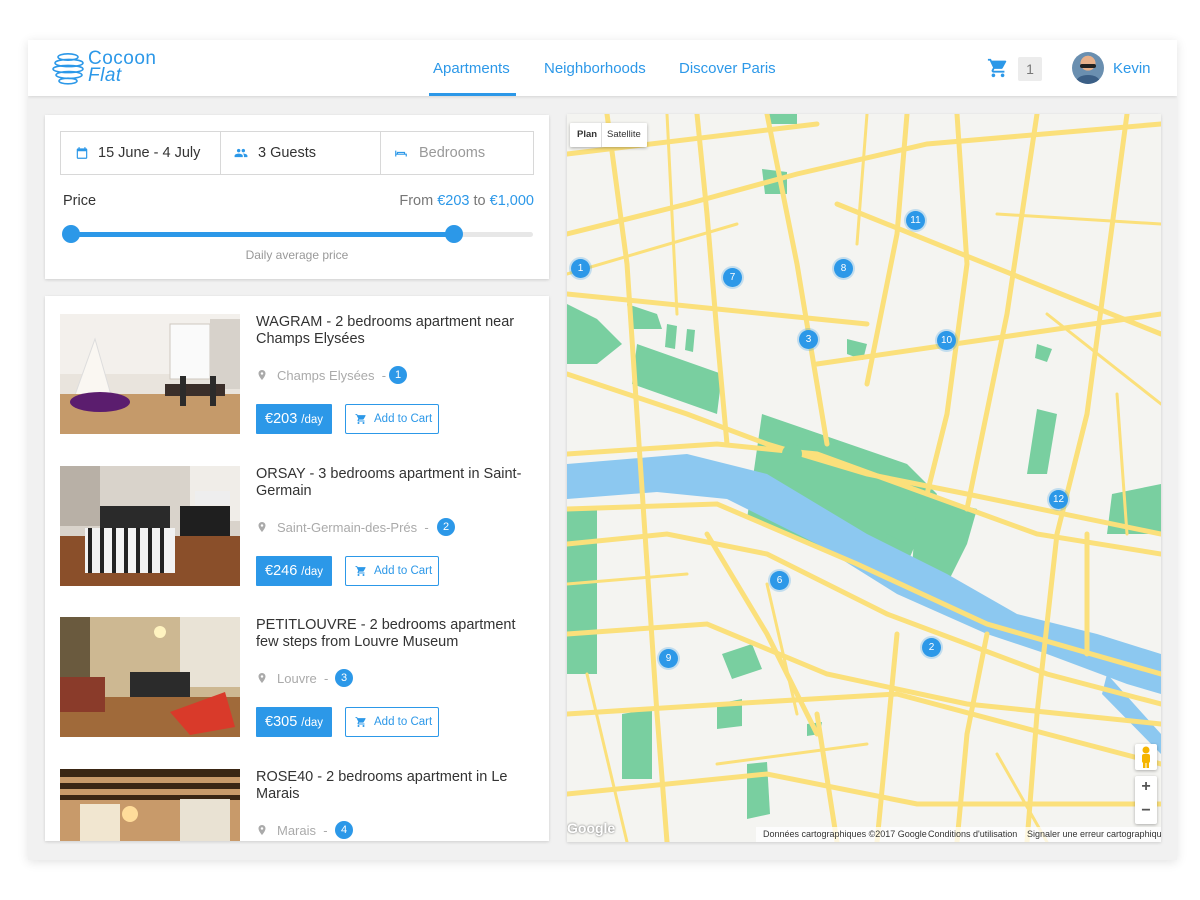 This screenshot has height=900, width=1200. Describe the element at coordinates (1088, 68) in the screenshot. I see `user-avatar` at that location.